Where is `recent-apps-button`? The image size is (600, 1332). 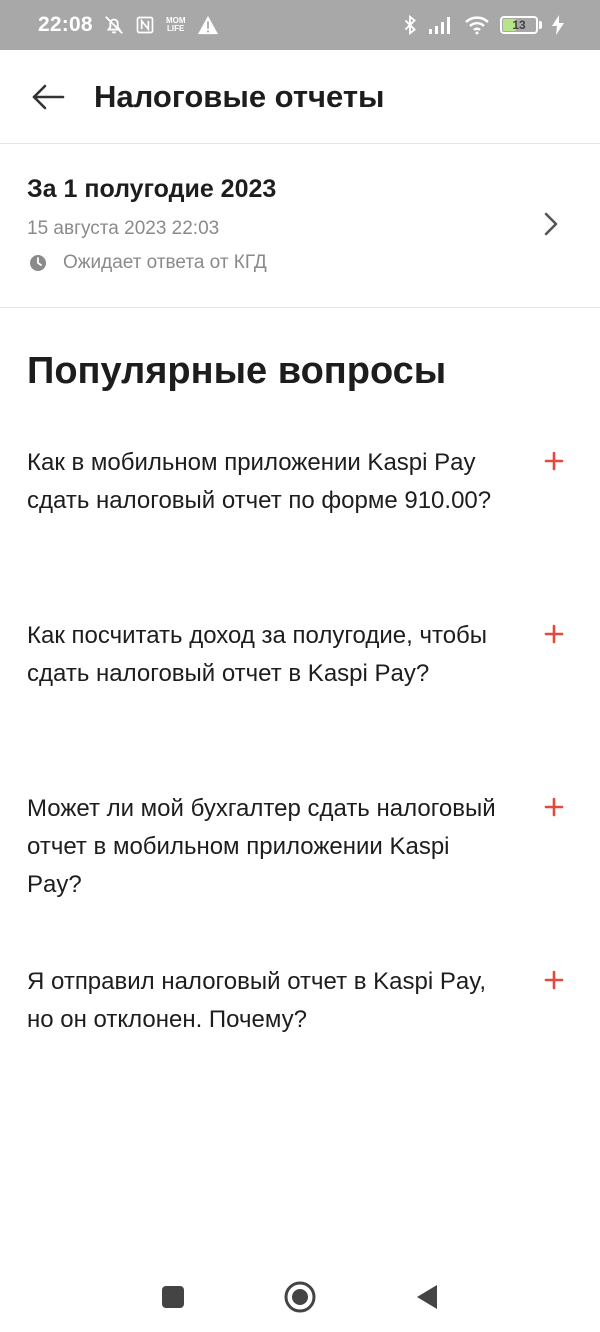
recent-apps-button is located at coordinates (173, 1297).